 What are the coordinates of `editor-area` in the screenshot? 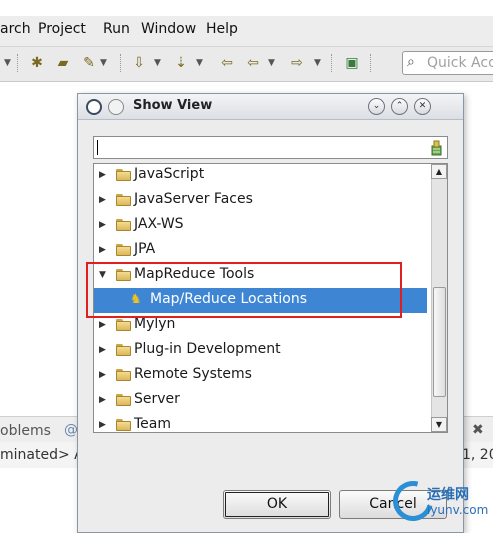 It's located at (478, 249).